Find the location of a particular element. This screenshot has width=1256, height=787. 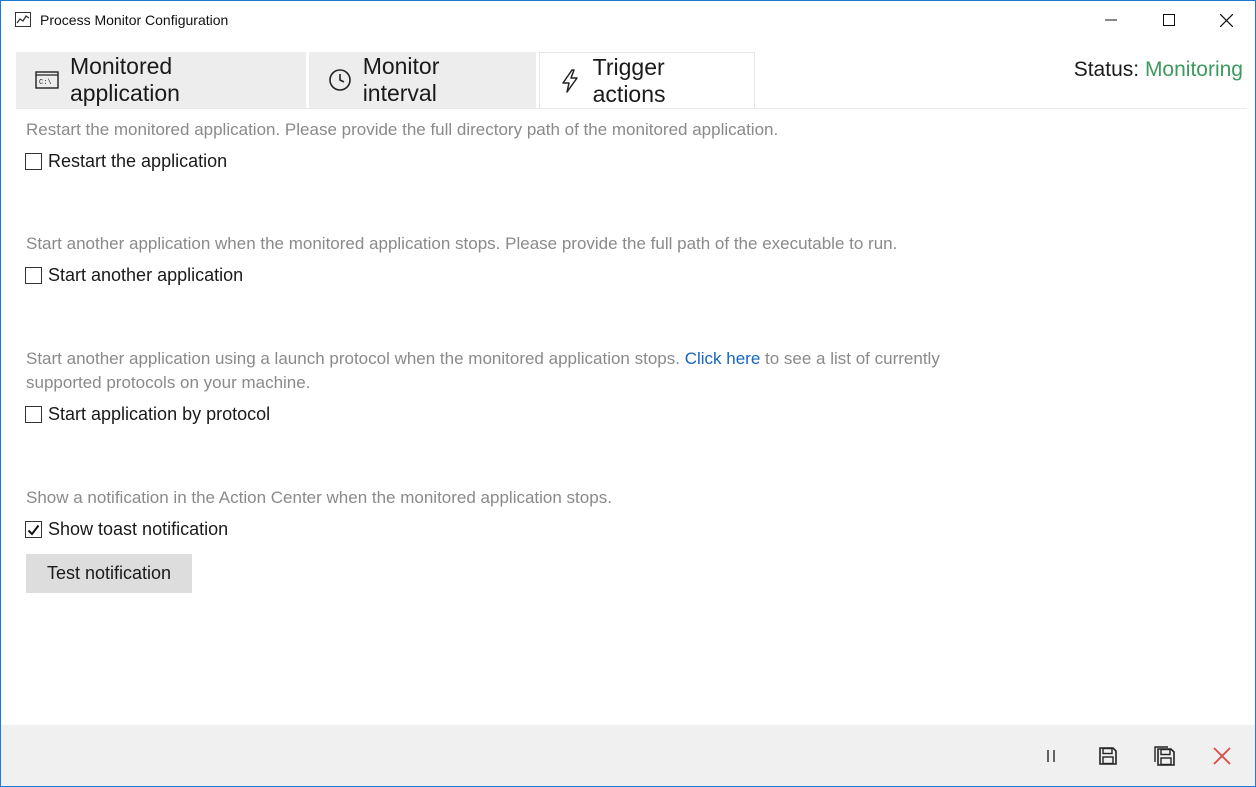

save-all-button is located at coordinates (1165, 756).